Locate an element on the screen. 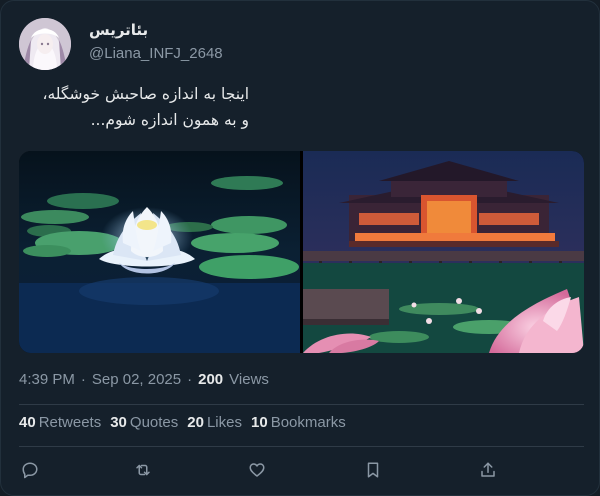  tweet-time: 4:39 PM is located at coordinates (47, 379).